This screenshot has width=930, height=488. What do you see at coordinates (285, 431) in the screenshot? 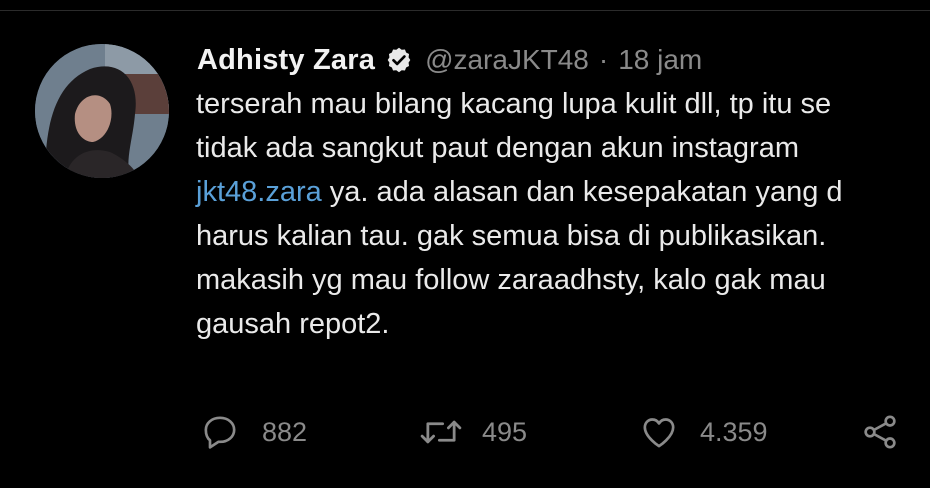
I see `reply-count: 882` at bounding box center [285, 431].